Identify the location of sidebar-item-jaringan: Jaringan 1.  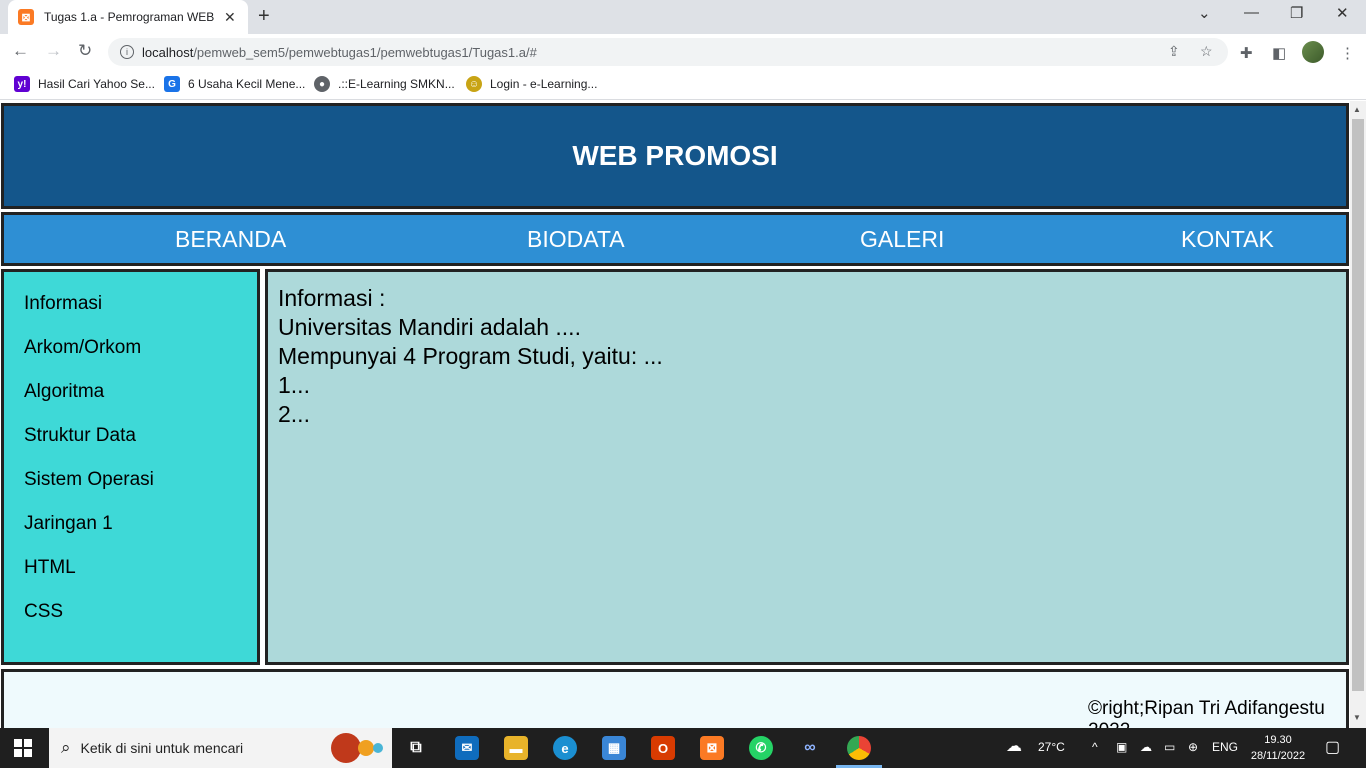
(68, 524).